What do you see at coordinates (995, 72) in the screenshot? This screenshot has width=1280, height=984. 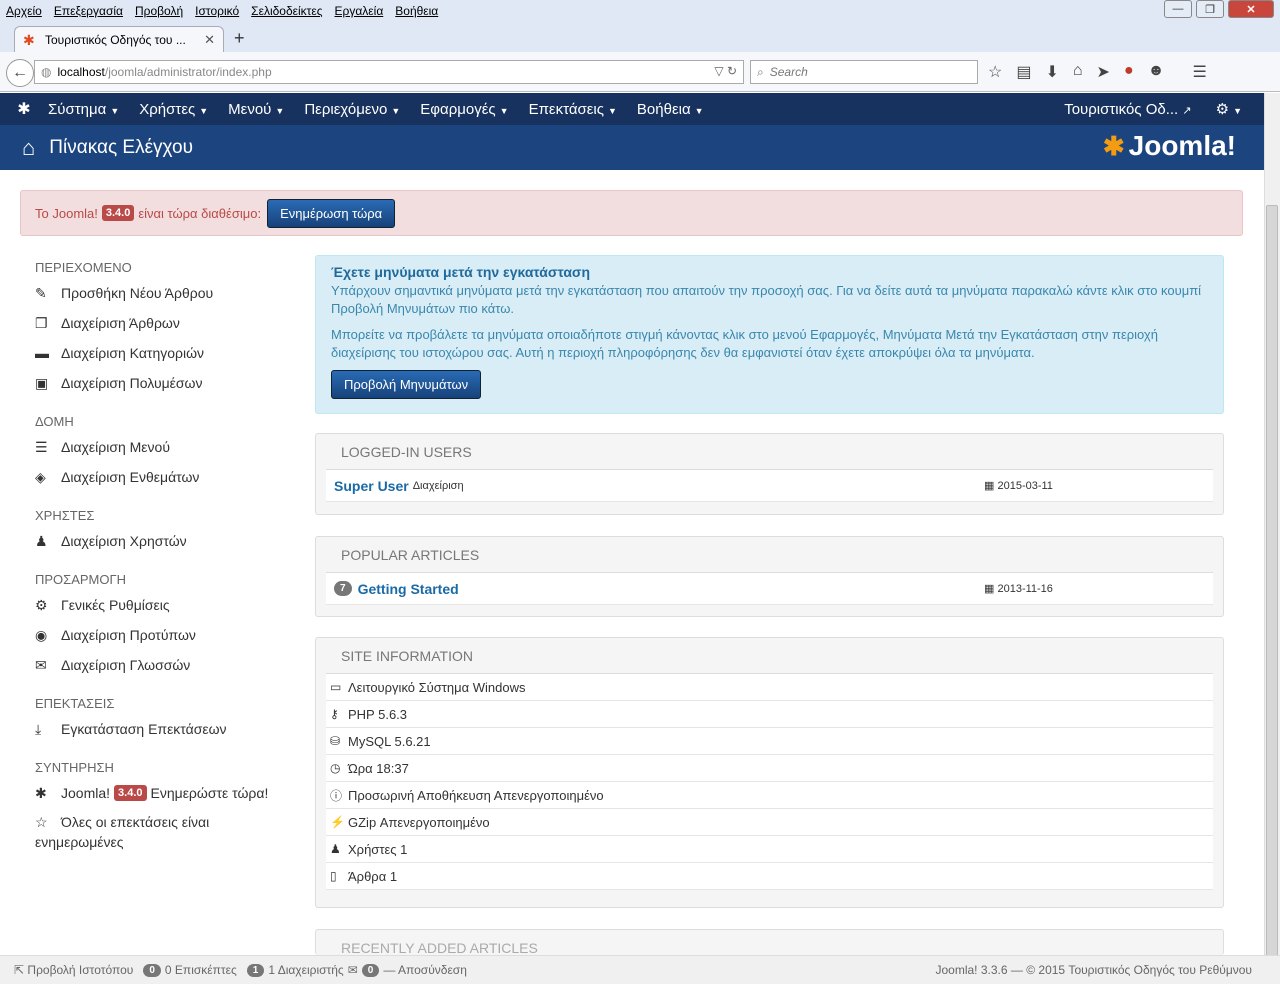 I see `bookmark-star-icon: ☆` at bounding box center [995, 72].